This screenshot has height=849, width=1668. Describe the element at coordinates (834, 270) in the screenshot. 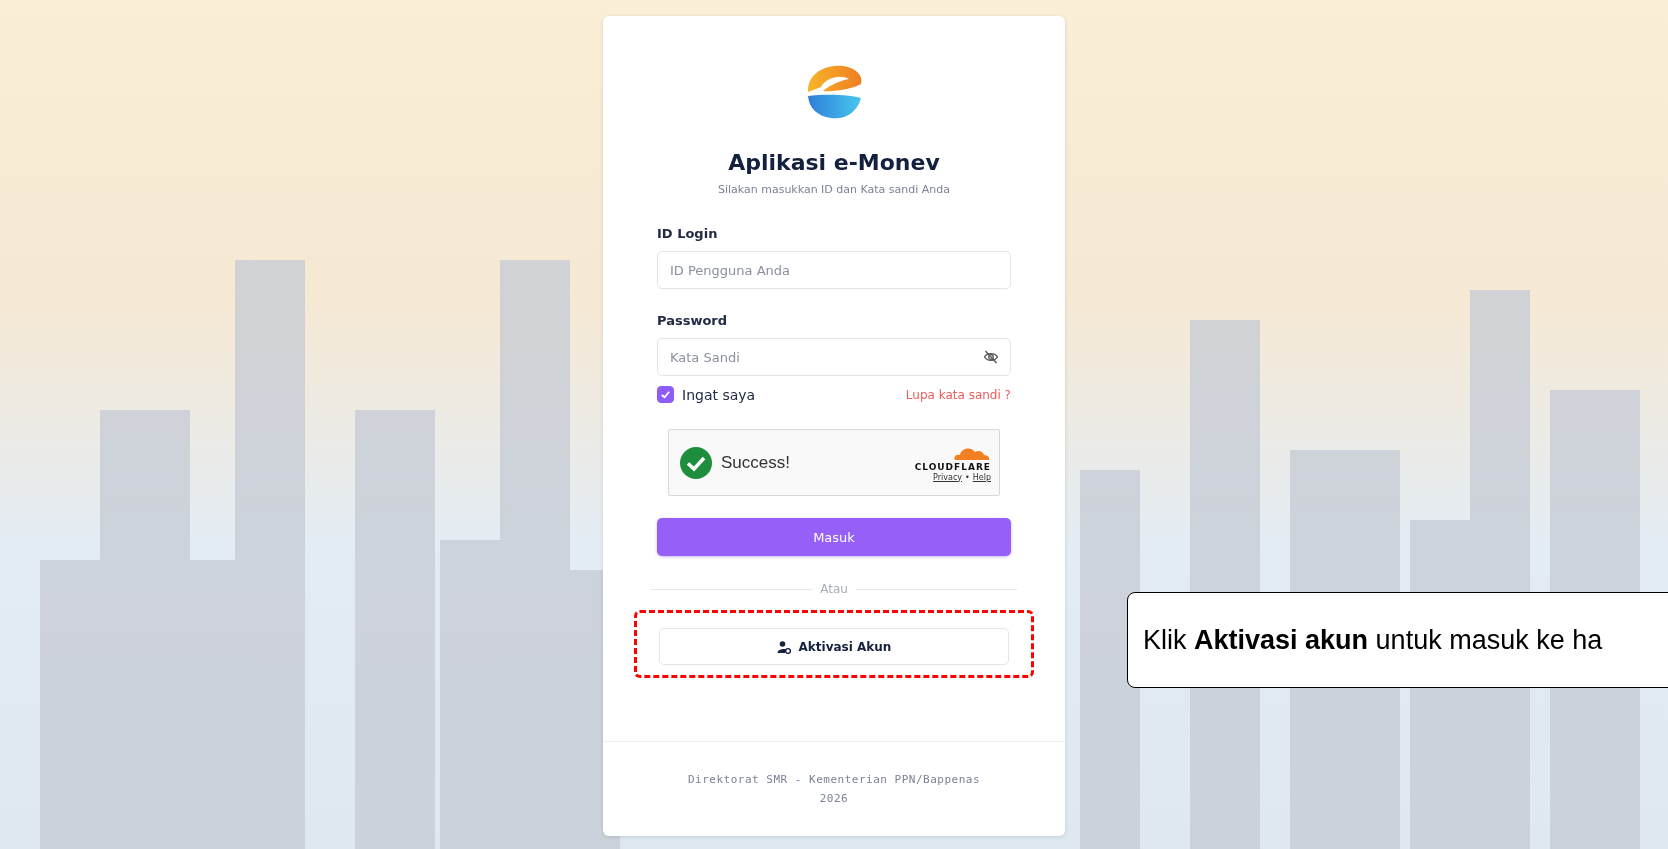

I see `id-field: ID Pengguna Anda` at that location.